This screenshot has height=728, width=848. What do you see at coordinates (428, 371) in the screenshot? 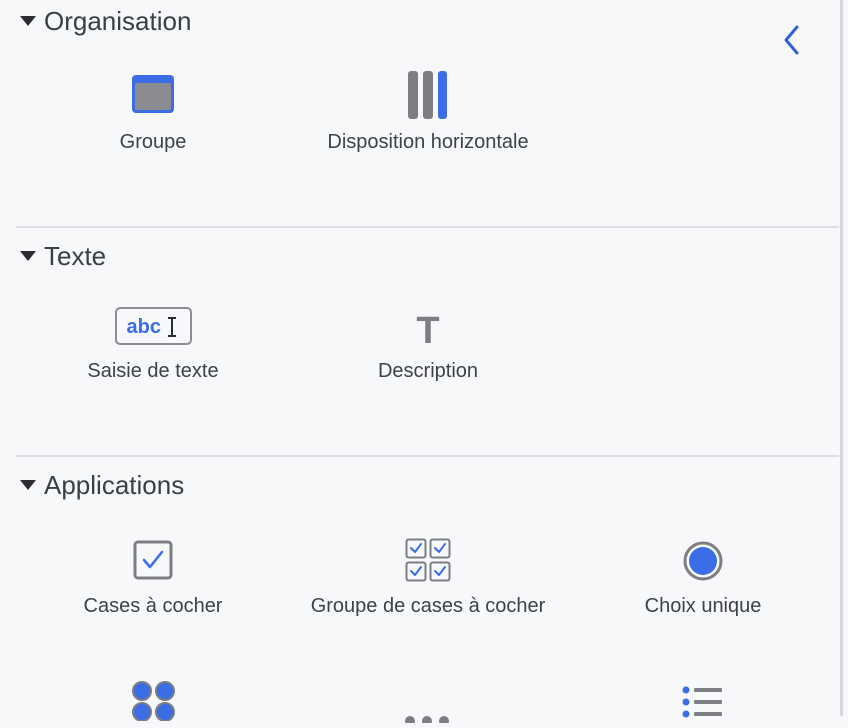
I see `tool-label: Description` at bounding box center [428, 371].